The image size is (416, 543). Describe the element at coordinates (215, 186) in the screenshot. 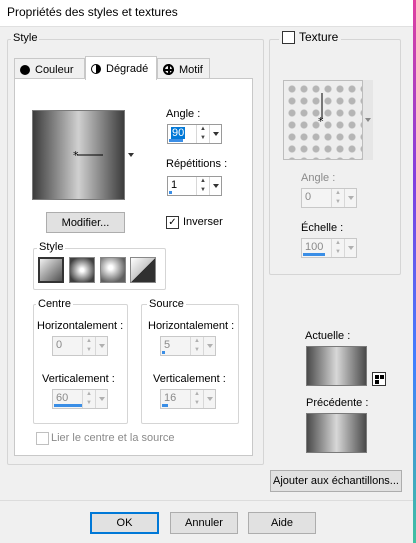

I see `repetitions-dropdown` at that location.